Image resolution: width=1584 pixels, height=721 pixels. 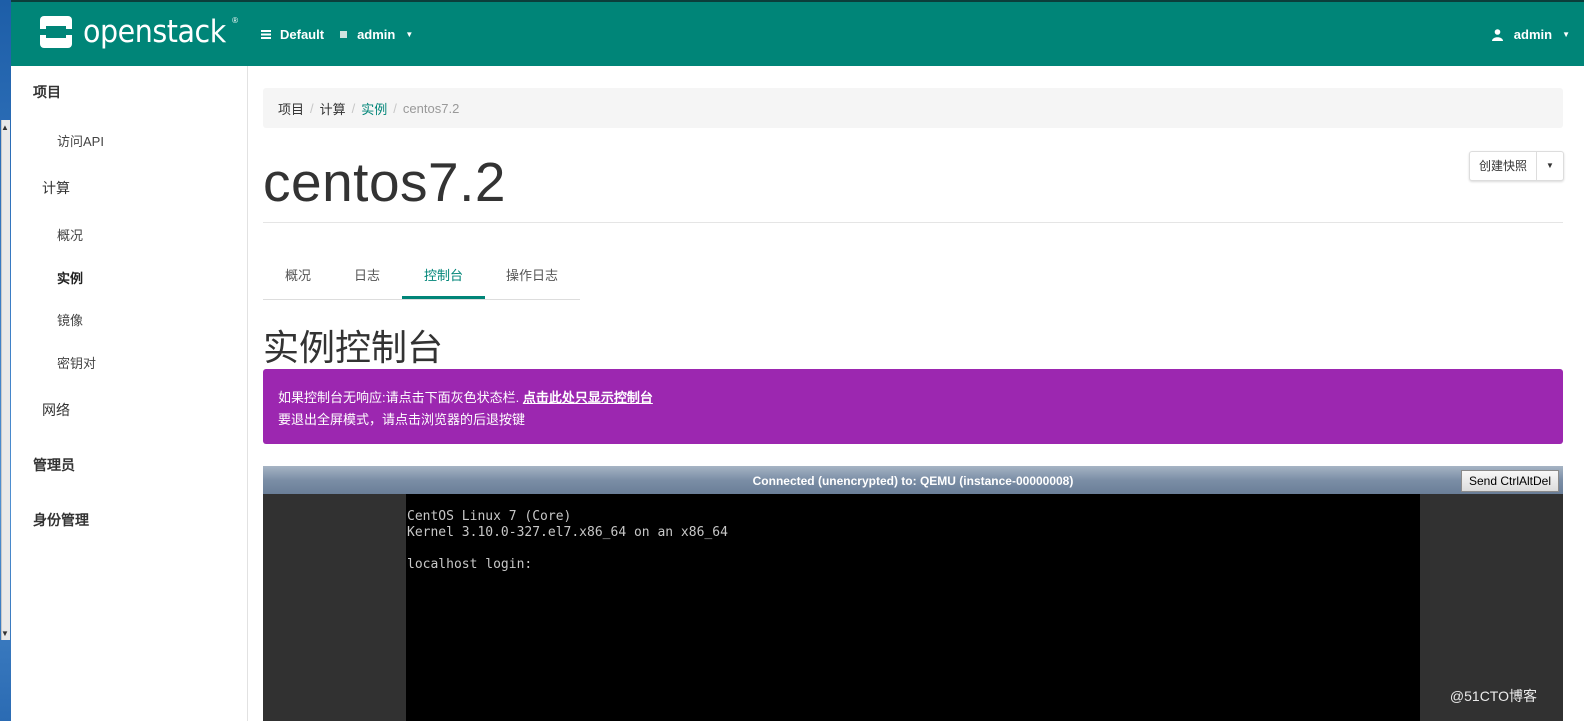 I want to click on user-name: admin, so click(x=1533, y=34).